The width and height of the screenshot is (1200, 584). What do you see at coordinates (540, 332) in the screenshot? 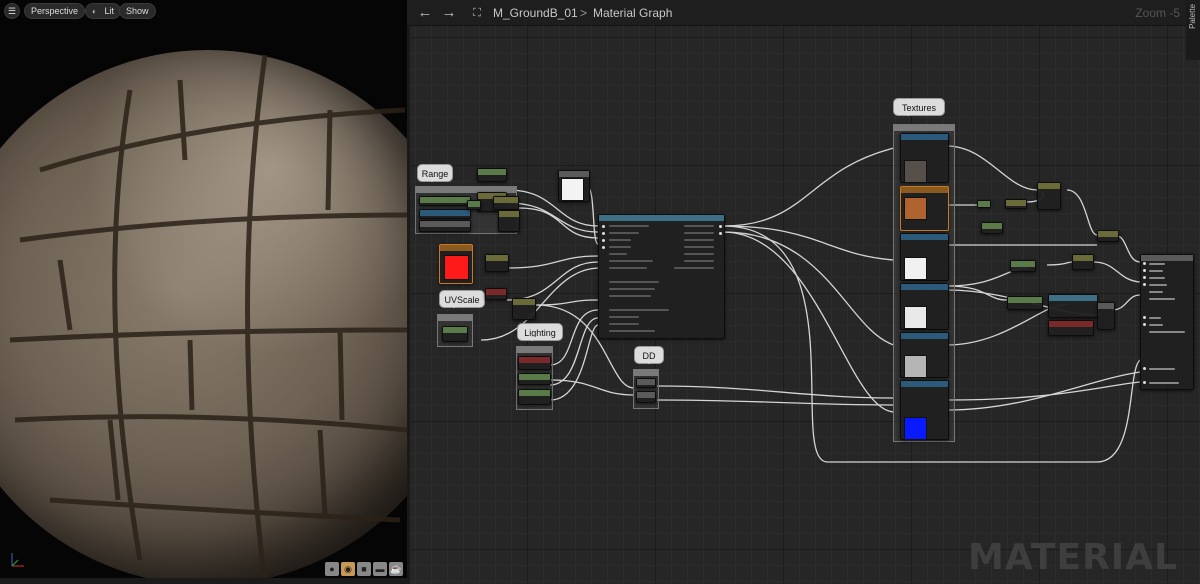
I see `comment-lighting: Lighting` at bounding box center [540, 332].